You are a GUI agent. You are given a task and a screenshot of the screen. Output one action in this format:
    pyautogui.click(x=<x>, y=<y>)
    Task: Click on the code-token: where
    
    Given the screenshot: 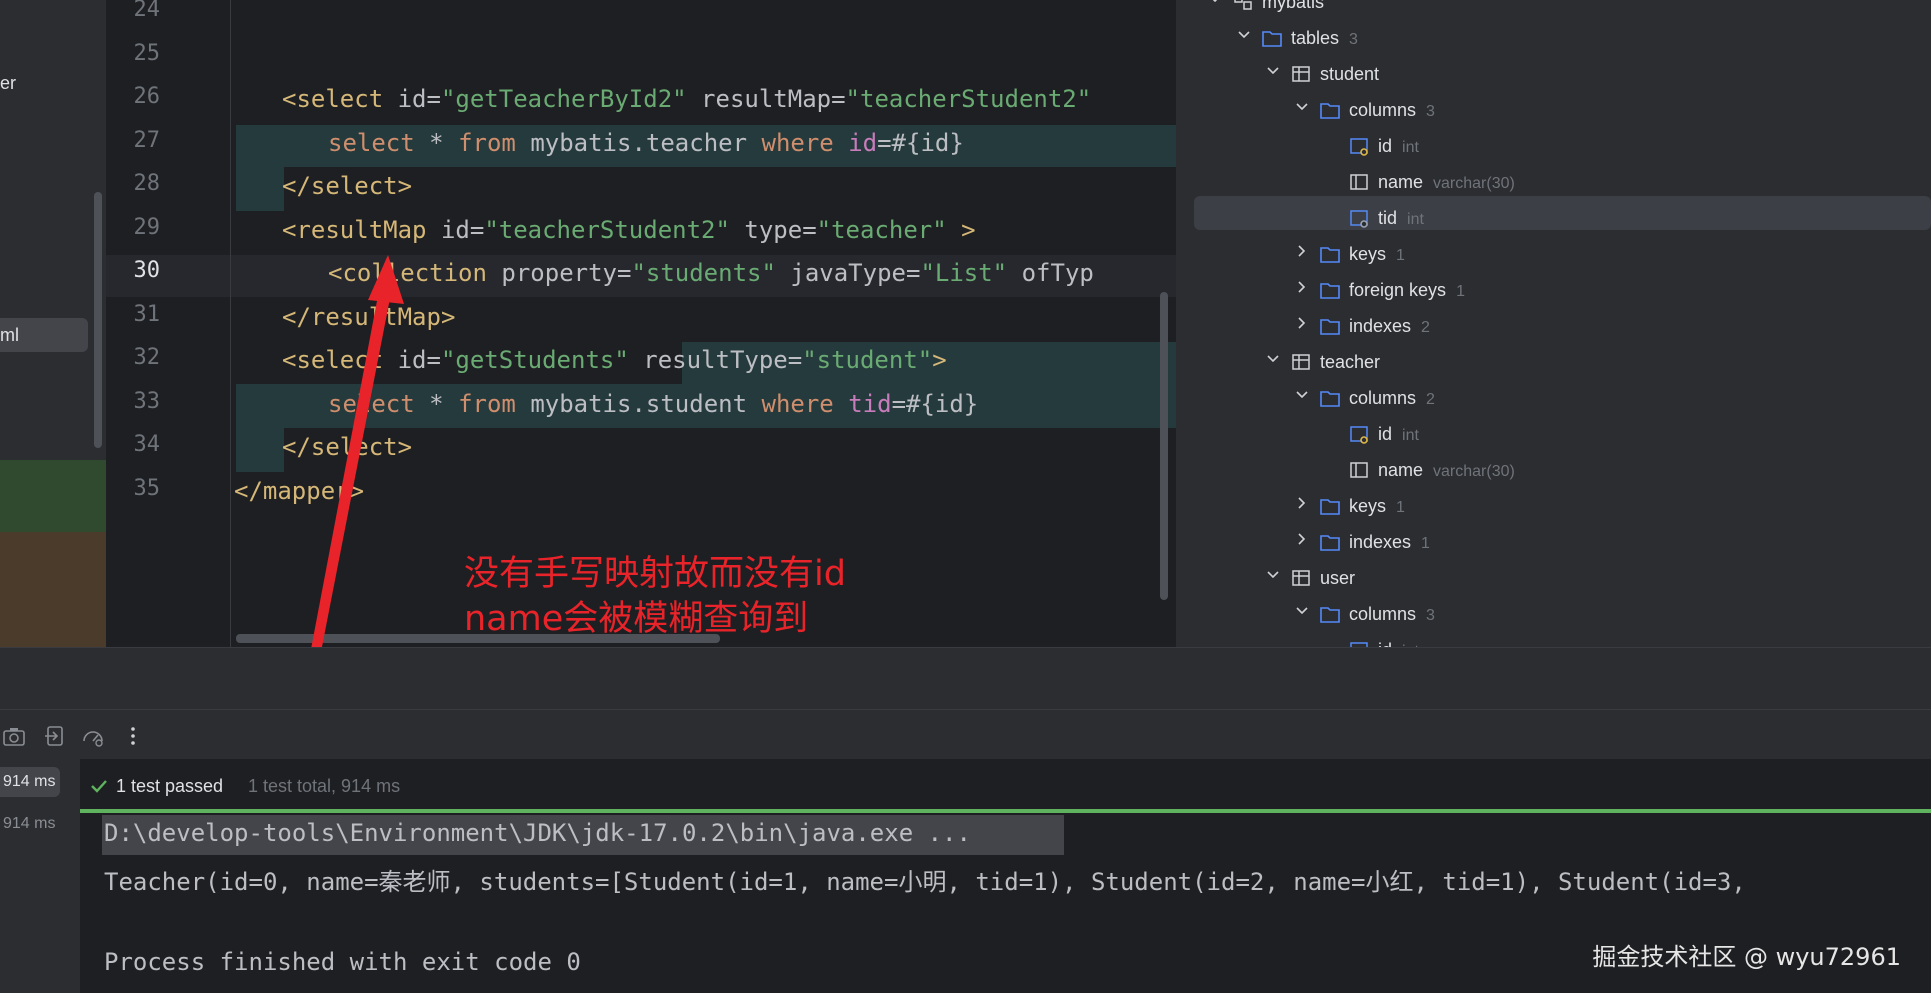 What is the action you would take?
    pyautogui.click(x=805, y=142)
    